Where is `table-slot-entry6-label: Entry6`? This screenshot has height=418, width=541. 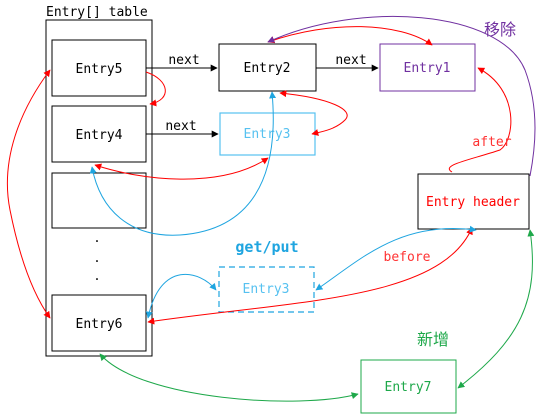 table-slot-entry6-label: Entry6 is located at coordinates (99, 324).